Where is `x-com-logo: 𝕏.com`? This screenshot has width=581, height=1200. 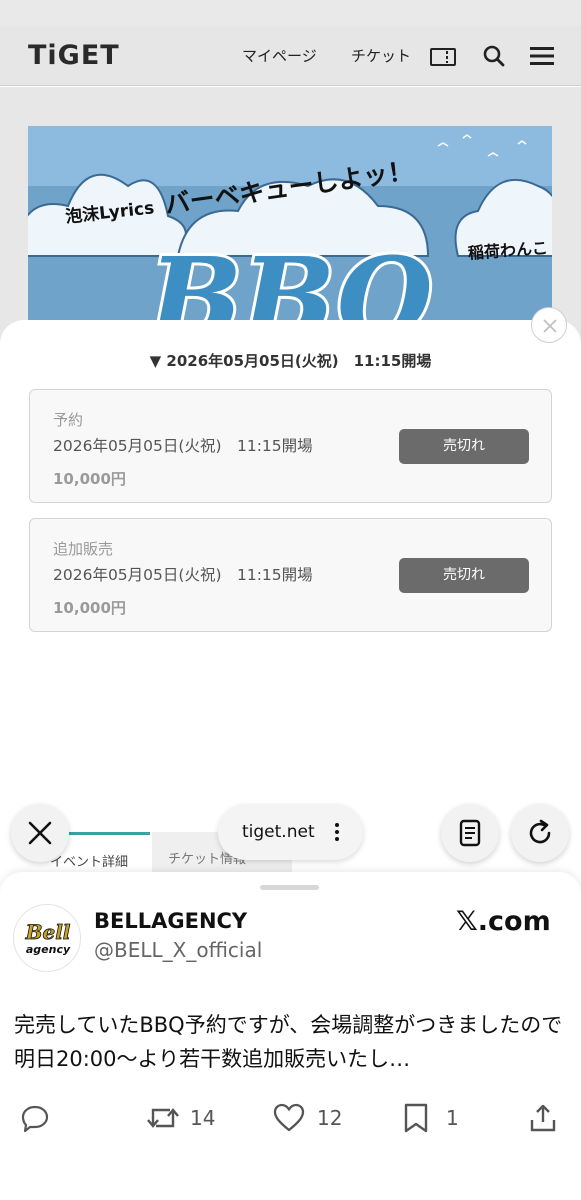 x-com-logo: 𝕏.com is located at coordinates (503, 921).